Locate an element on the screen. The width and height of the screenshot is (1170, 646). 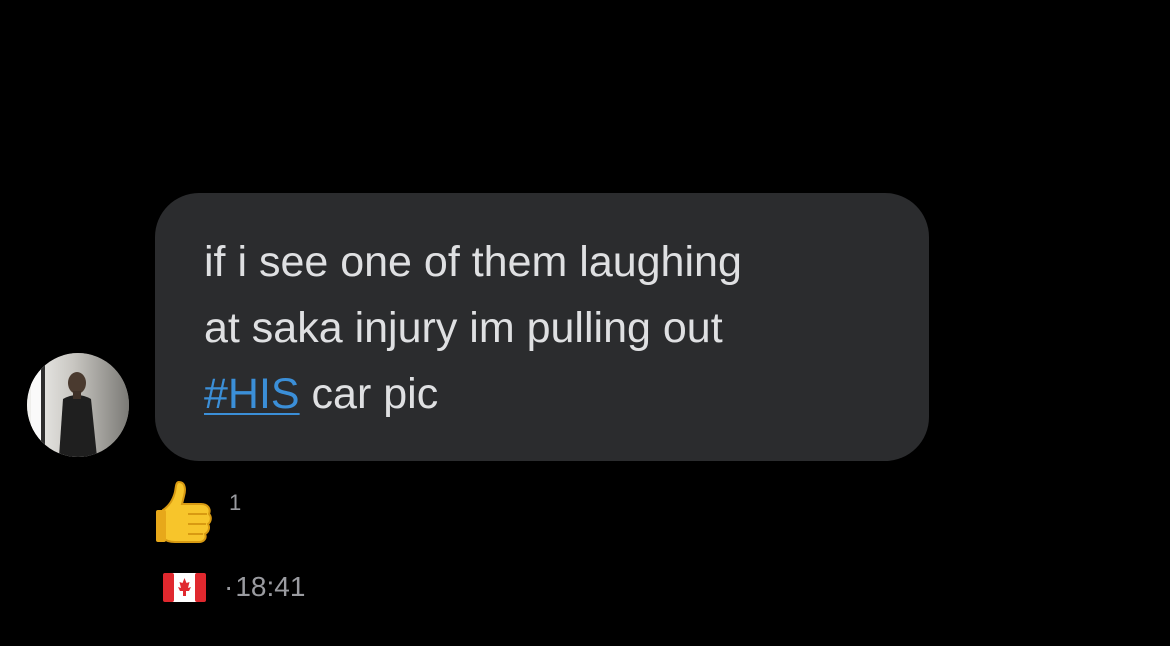
avatar is located at coordinates (78, 405).